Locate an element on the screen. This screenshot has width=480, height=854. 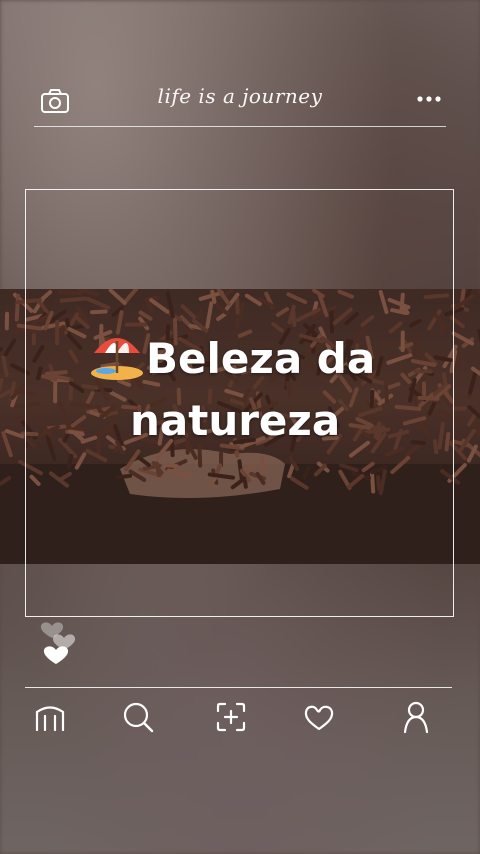
nav-likes-button is located at coordinates (319, 717).